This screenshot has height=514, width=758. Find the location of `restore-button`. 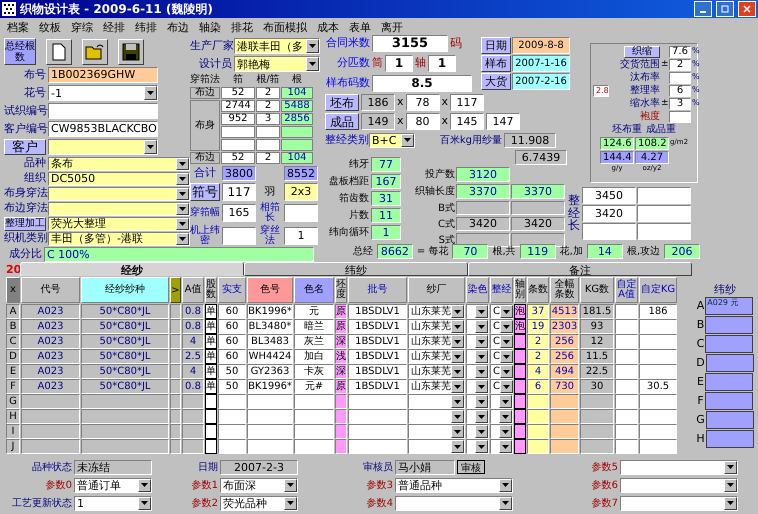

restore-button is located at coordinates (725, 9).